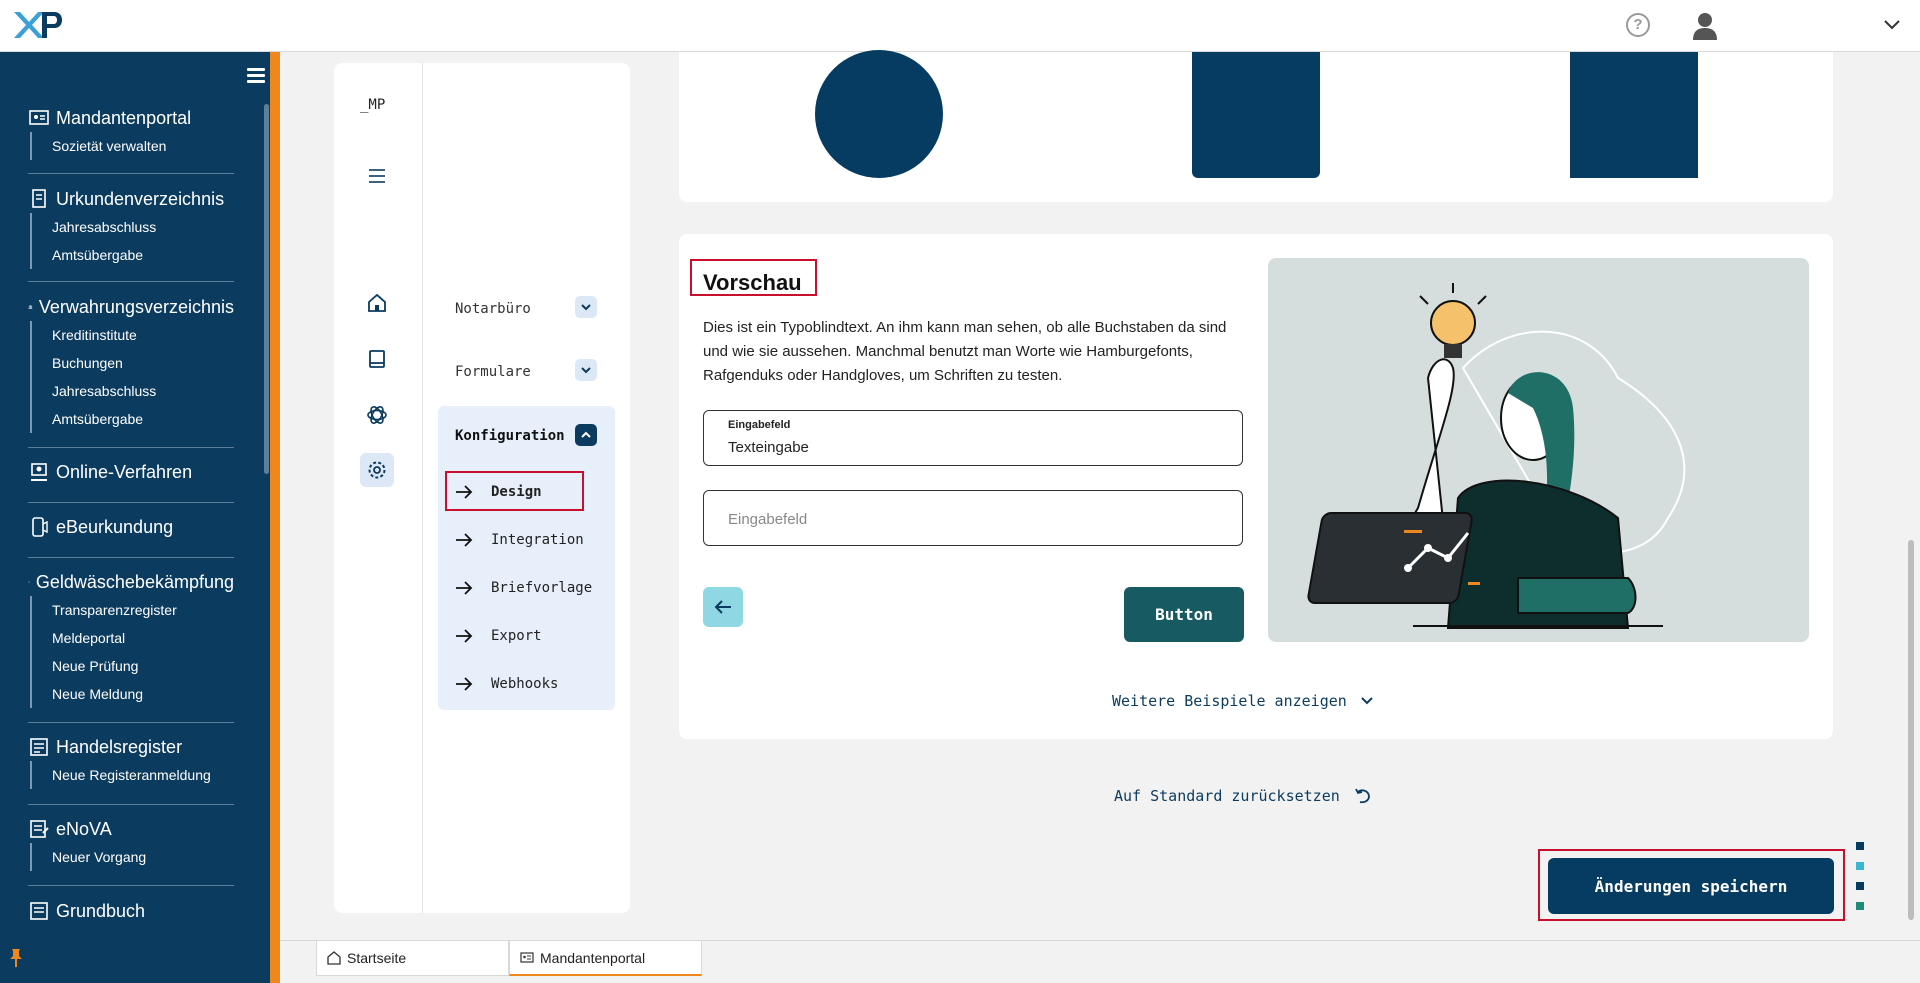 This screenshot has height=983, width=1920. I want to click on sidebar-item-meldeportal: Meldeportal, so click(132, 638).